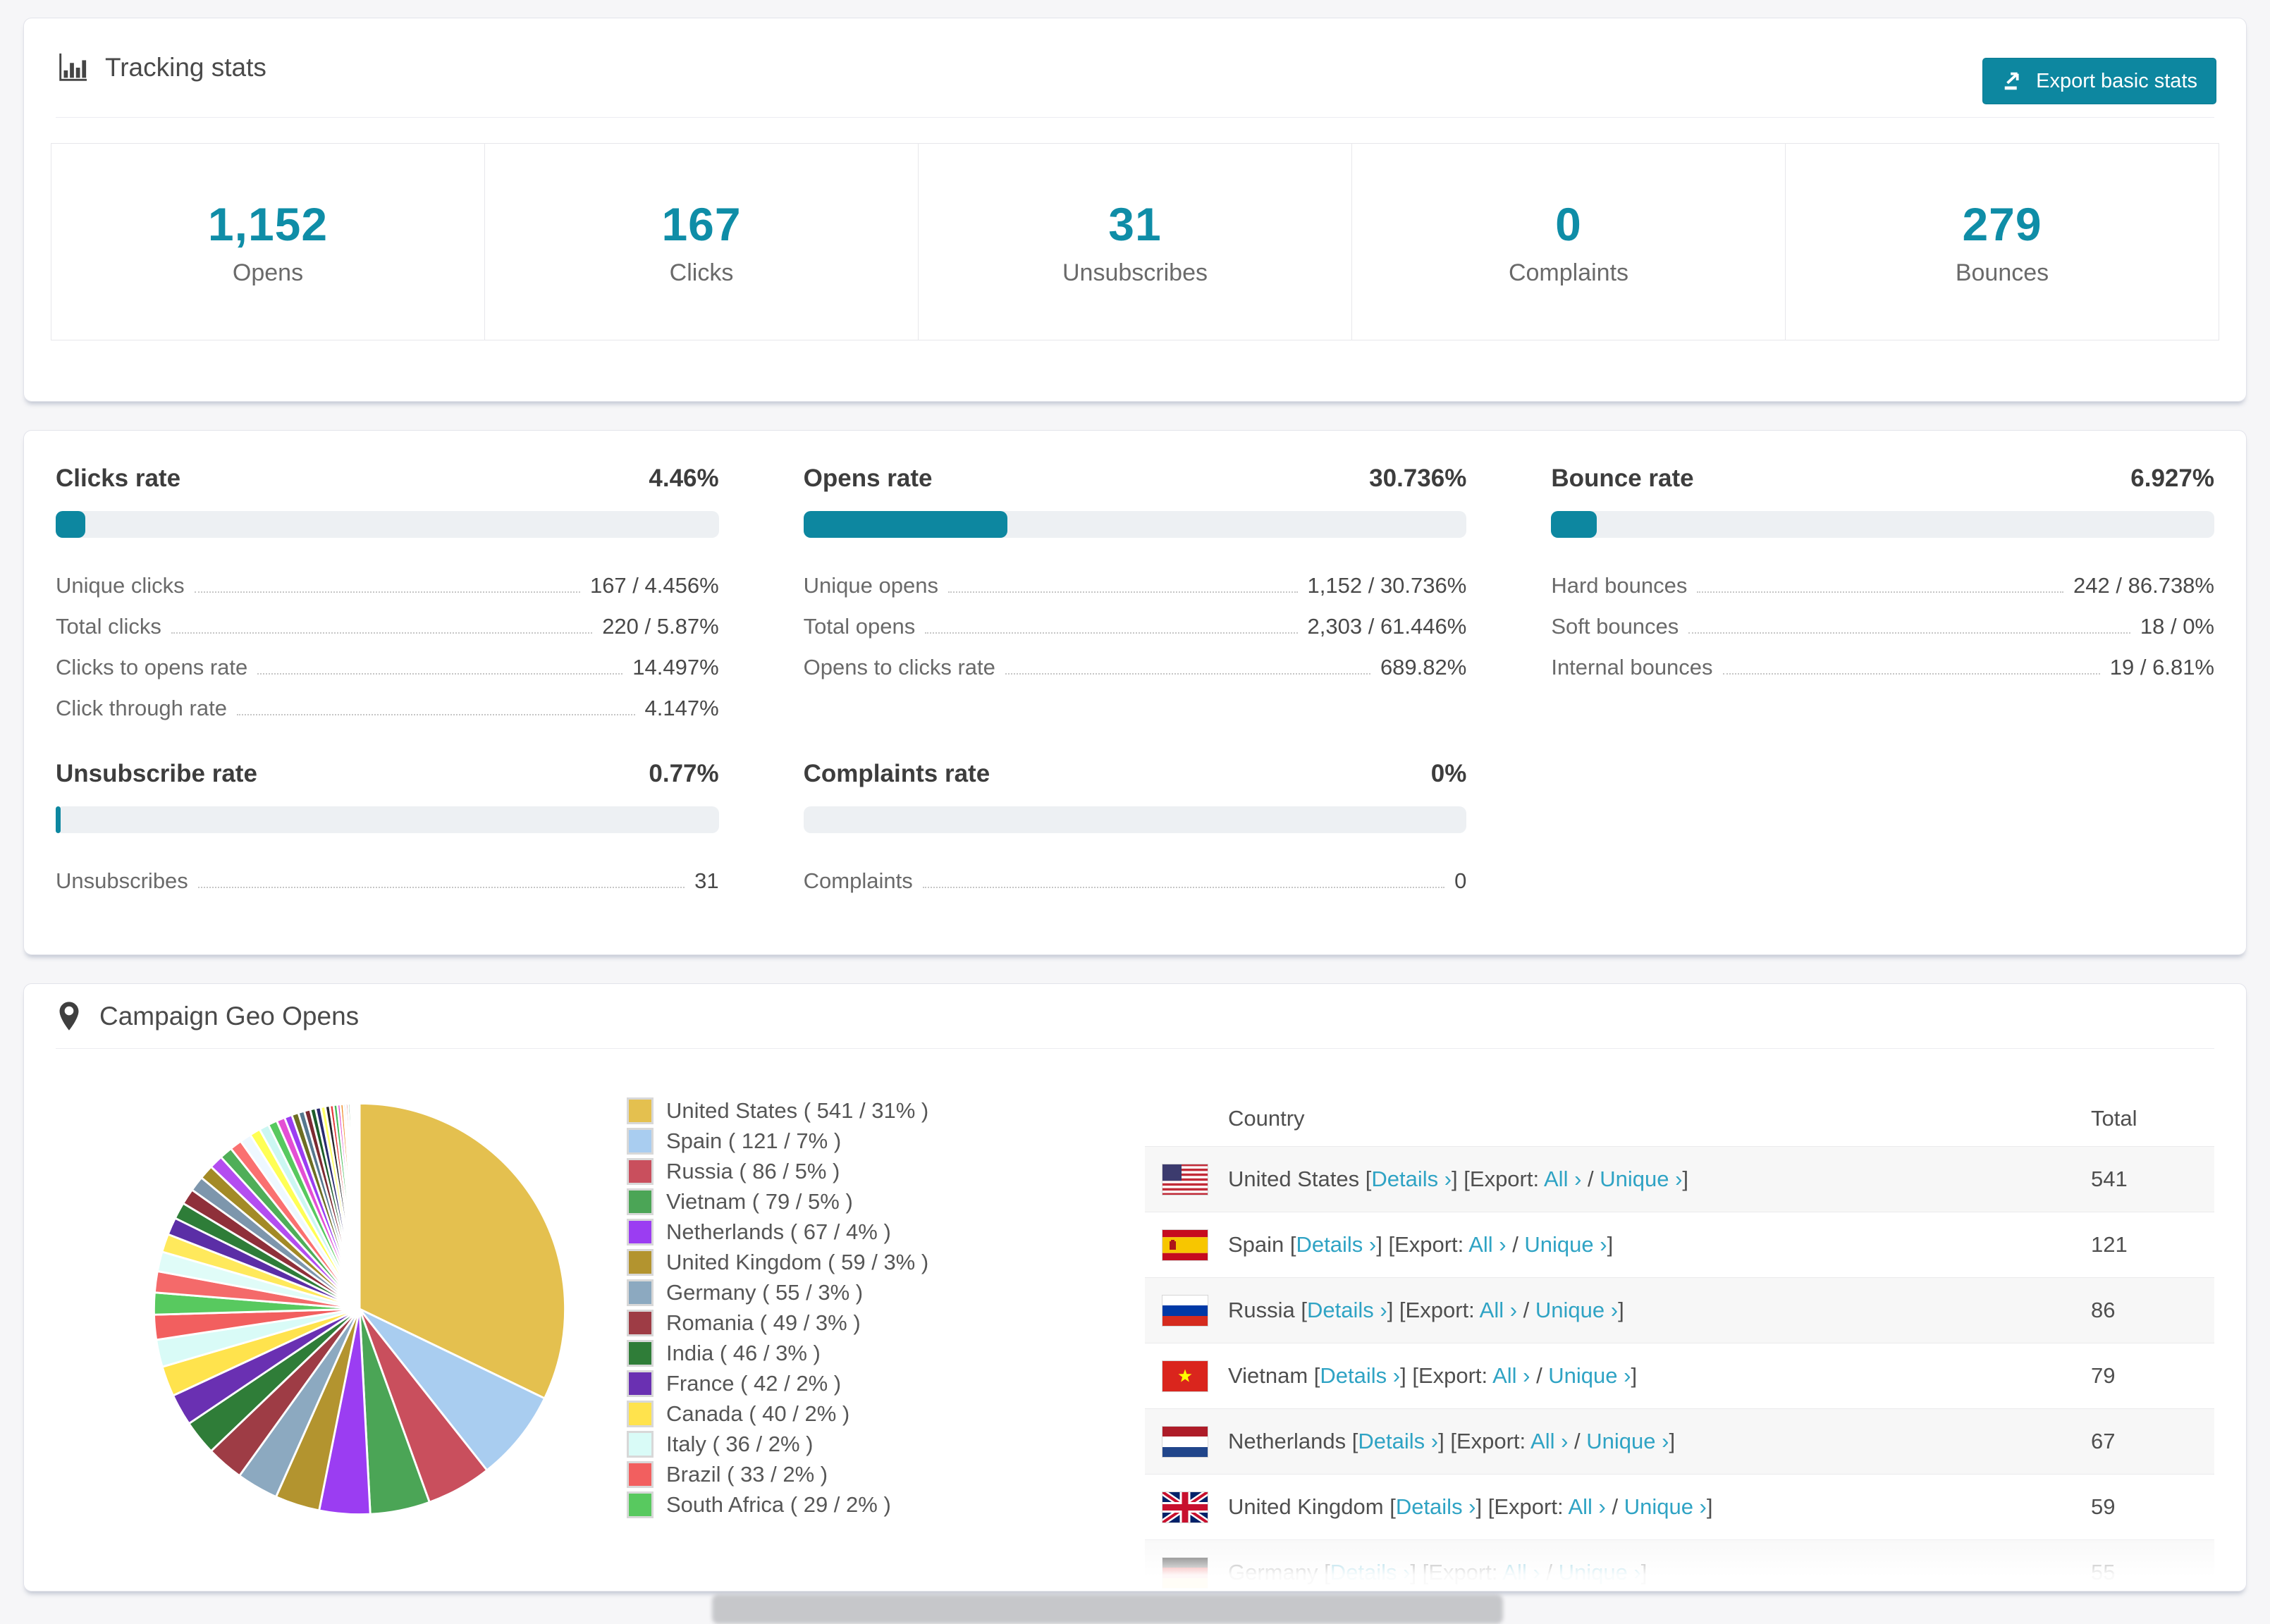 This screenshot has width=2270, height=1624. What do you see at coordinates (1135, 1016) in the screenshot?
I see `geo-opens-header: Campaign Geo Opens` at bounding box center [1135, 1016].